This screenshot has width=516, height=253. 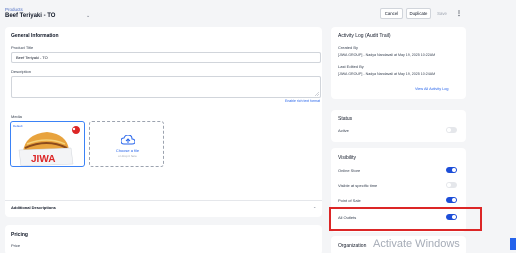 What do you see at coordinates (442, 13) in the screenshot?
I see `save-button: Save` at bounding box center [442, 13].